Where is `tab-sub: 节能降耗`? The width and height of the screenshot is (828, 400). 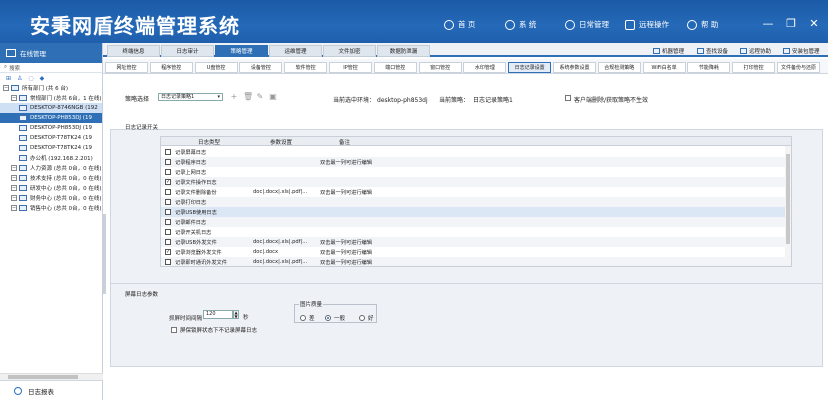
tab-sub: 节能降耗 is located at coordinates (709, 67).